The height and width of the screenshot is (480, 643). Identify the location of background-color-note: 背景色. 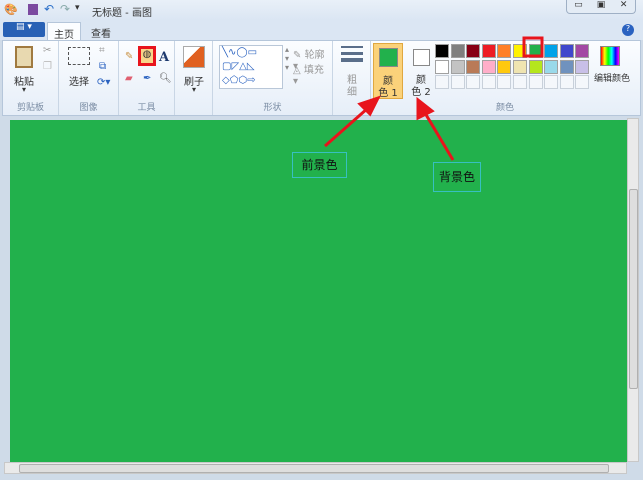
(457, 177).